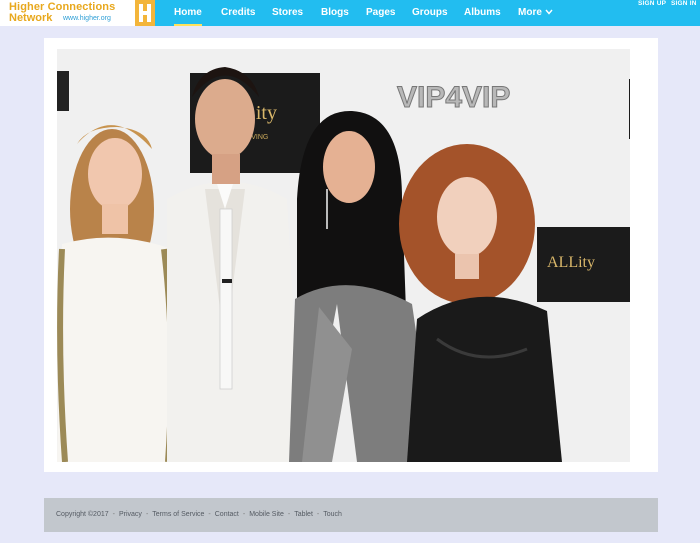 The width and height of the screenshot is (700, 543). What do you see at coordinates (303, 514) in the screenshot?
I see `footer-link-tablet: Tablet` at bounding box center [303, 514].